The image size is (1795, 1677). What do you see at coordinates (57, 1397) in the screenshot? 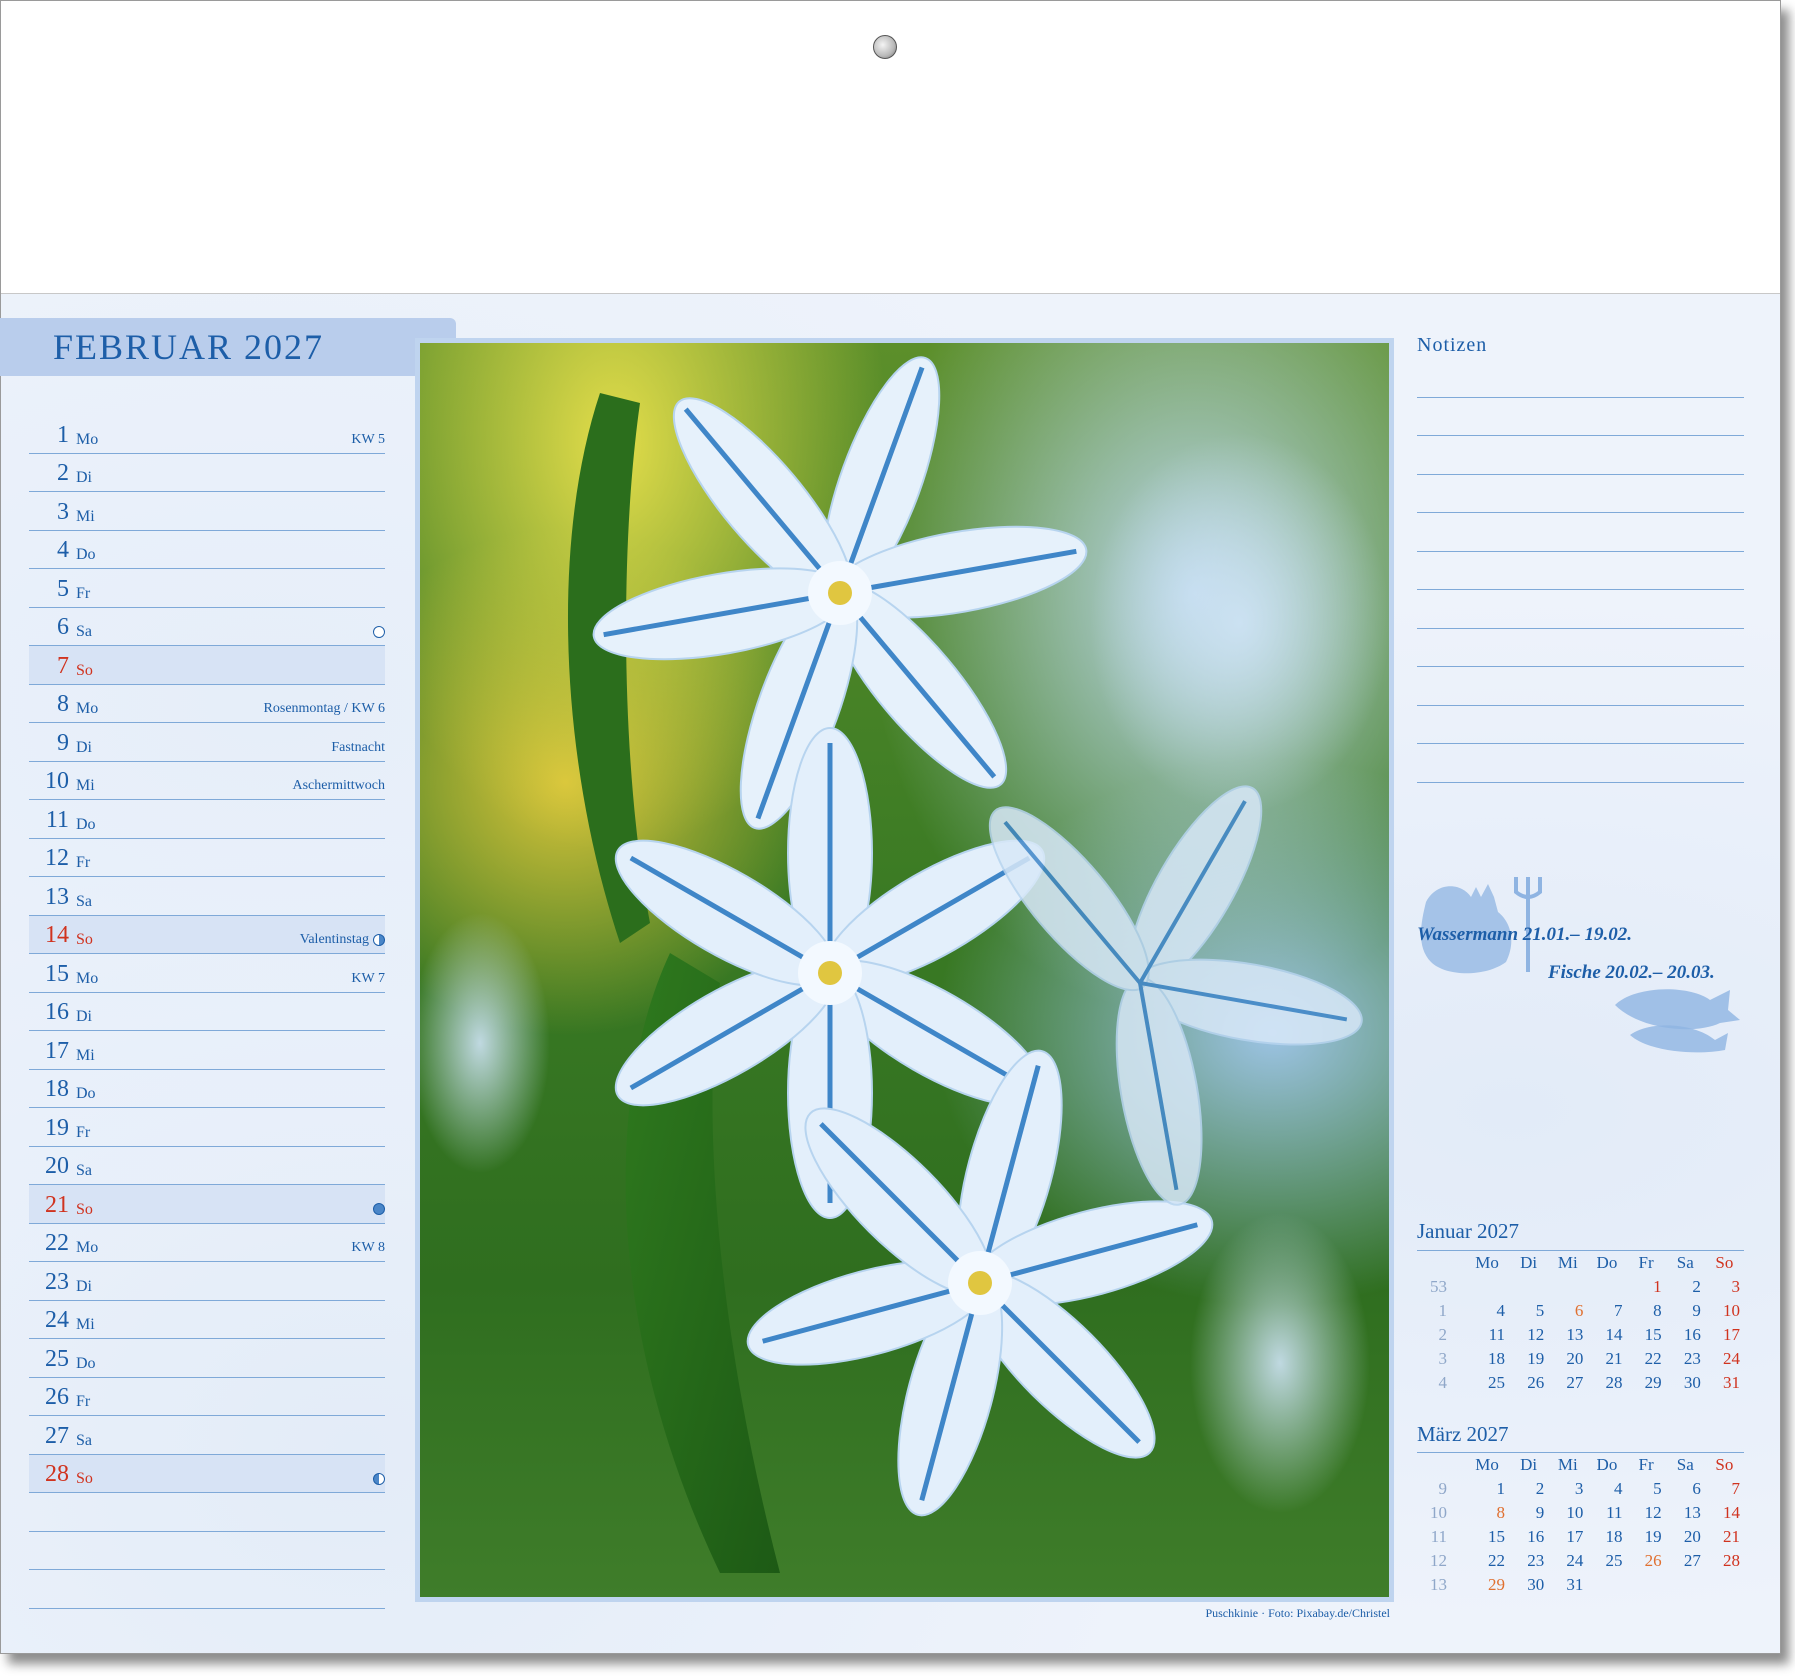
I see `day-number: 26` at bounding box center [57, 1397].